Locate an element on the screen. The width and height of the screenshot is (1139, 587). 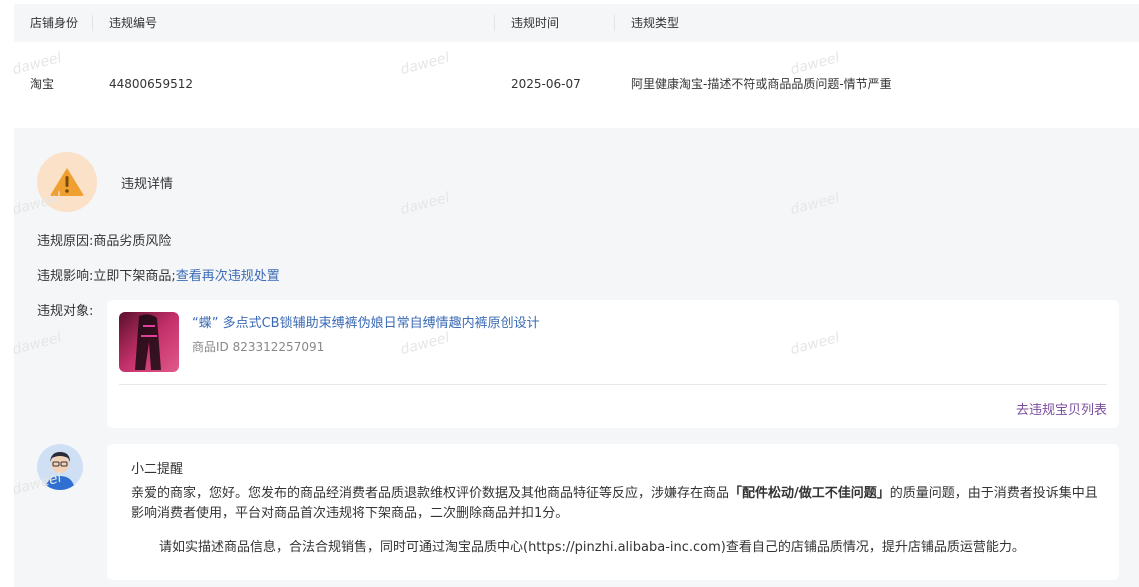
card-divider is located at coordinates (613, 384).